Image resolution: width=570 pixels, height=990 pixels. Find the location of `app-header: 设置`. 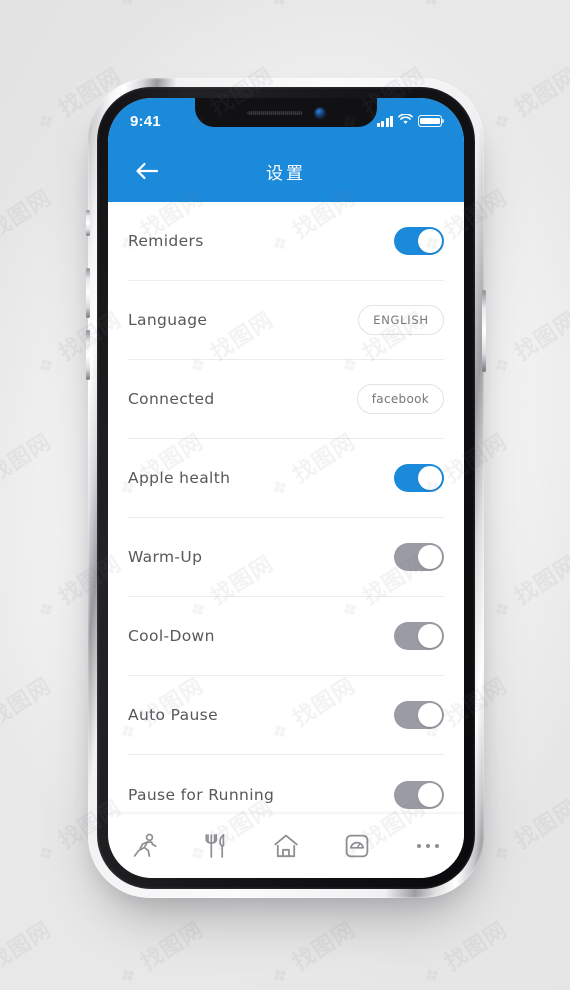

app-header: 设置 is located at coordinates (286, 171).